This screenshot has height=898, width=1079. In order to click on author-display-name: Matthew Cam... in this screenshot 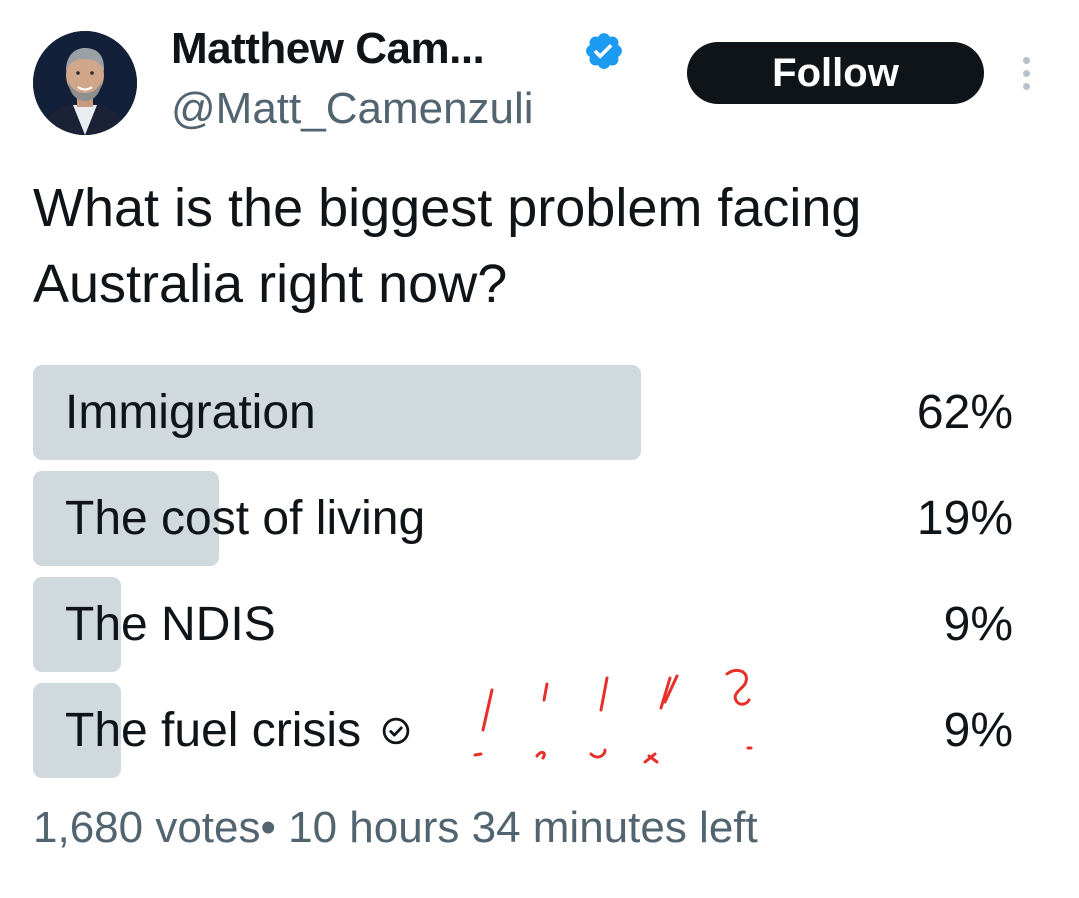, I will do `click(328, 49)`.